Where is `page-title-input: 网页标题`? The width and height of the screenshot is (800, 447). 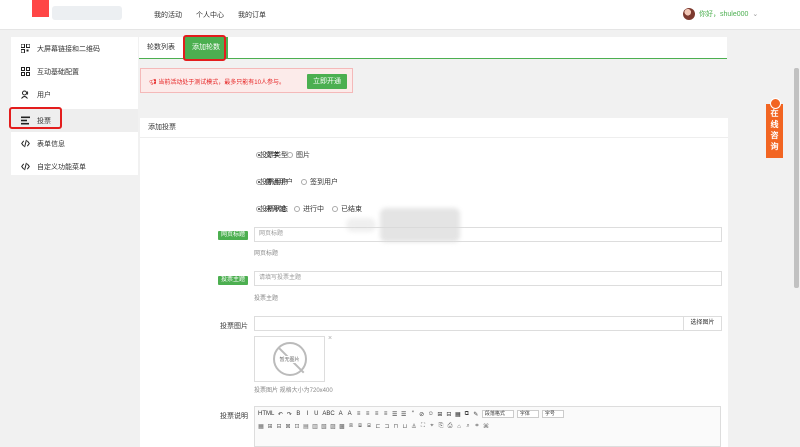 page-title-input: 网页标题 is located at coordinates (488, 234).